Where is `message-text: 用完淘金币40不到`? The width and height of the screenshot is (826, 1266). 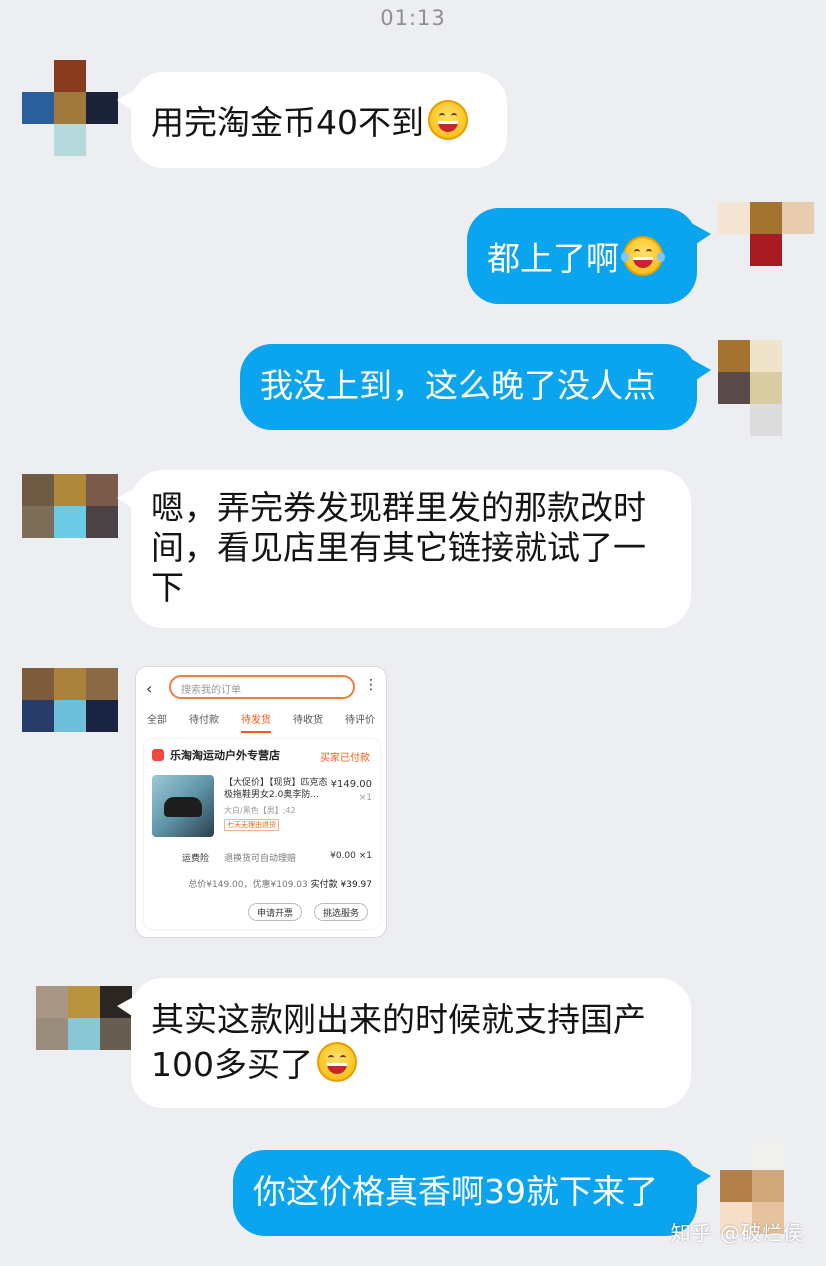
message-text: 用完淘金币40不到 is located at coordinates (287, 122).